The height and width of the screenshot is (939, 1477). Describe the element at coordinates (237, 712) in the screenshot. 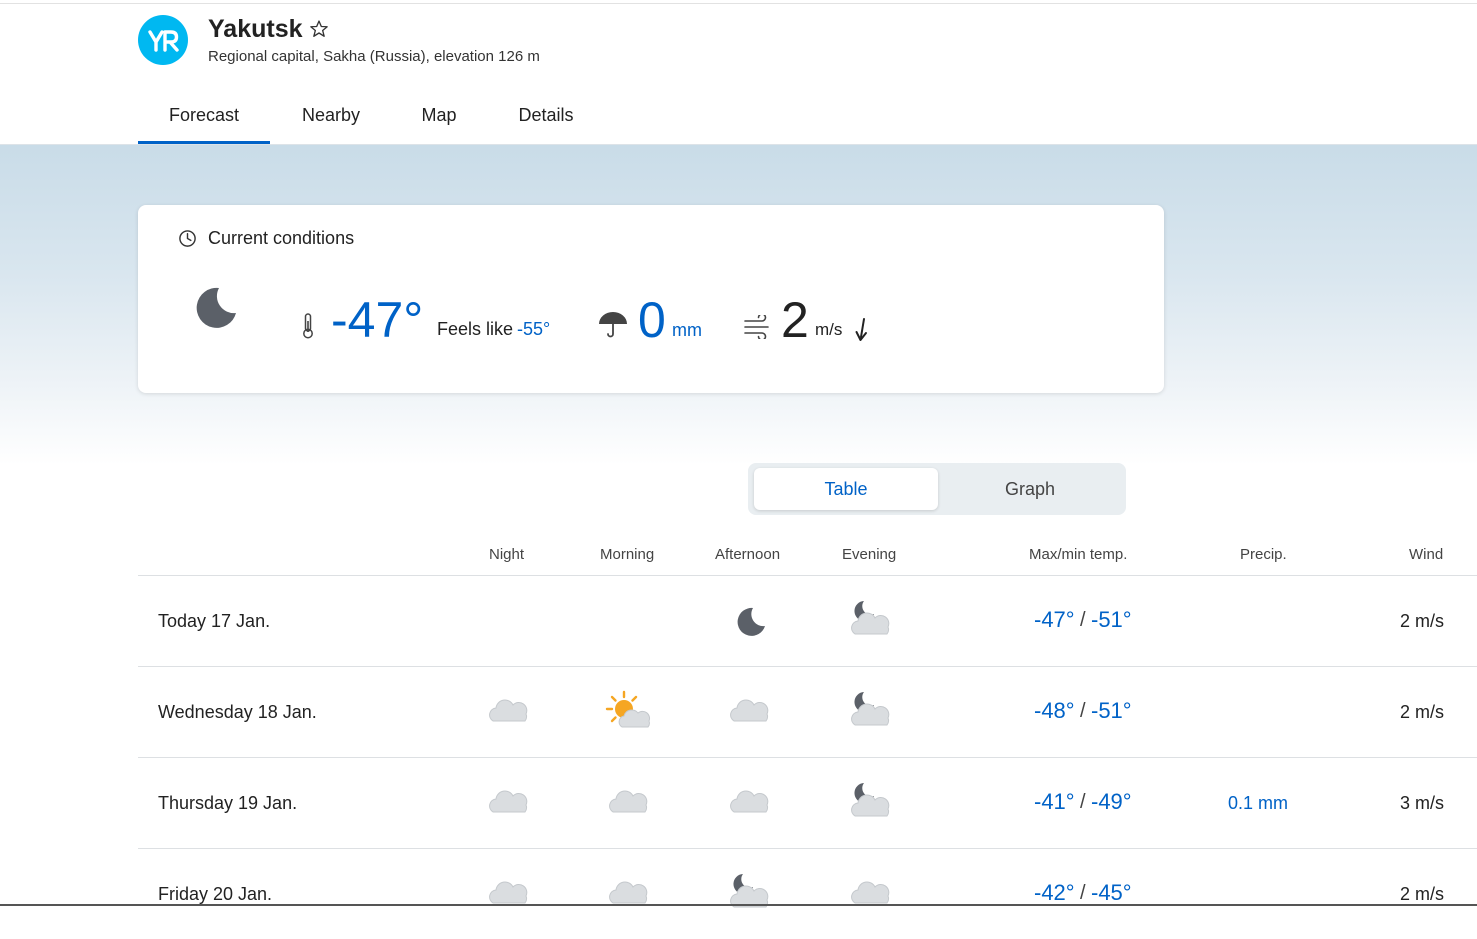

I see `row-day-label: Wednesday 18 Jan.` at that location.